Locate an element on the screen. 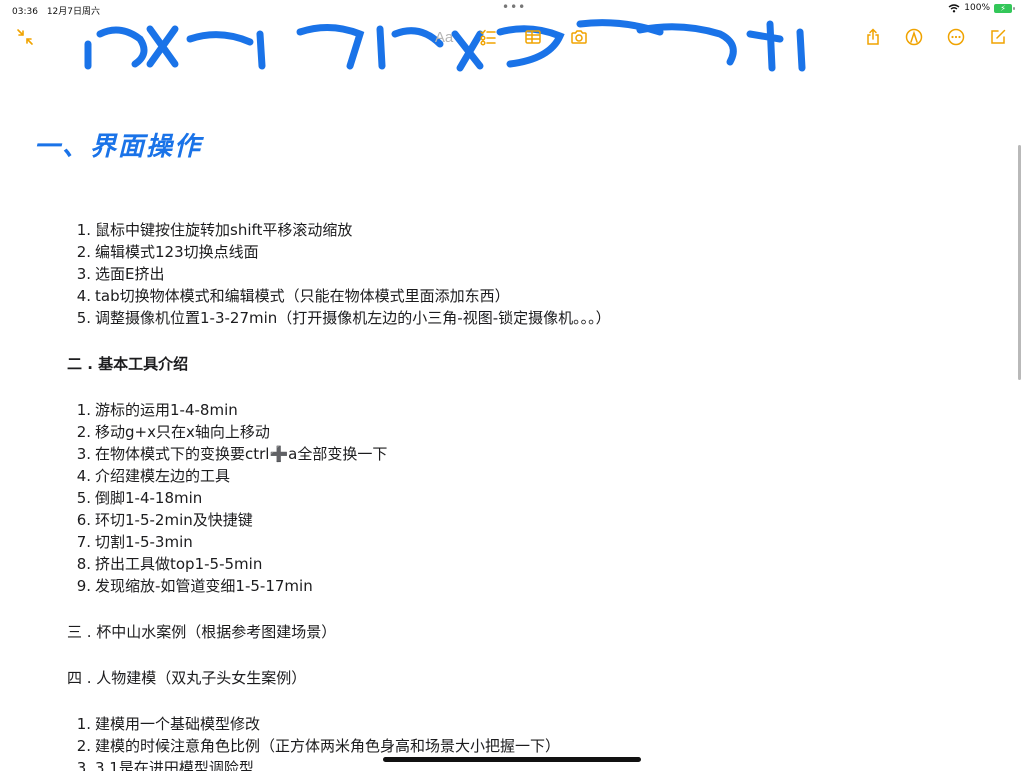 This screenshot has height=771, width=1024. list-item: 6. 环切1-5-2min及快捷键 is located at coordinates (227, 520).